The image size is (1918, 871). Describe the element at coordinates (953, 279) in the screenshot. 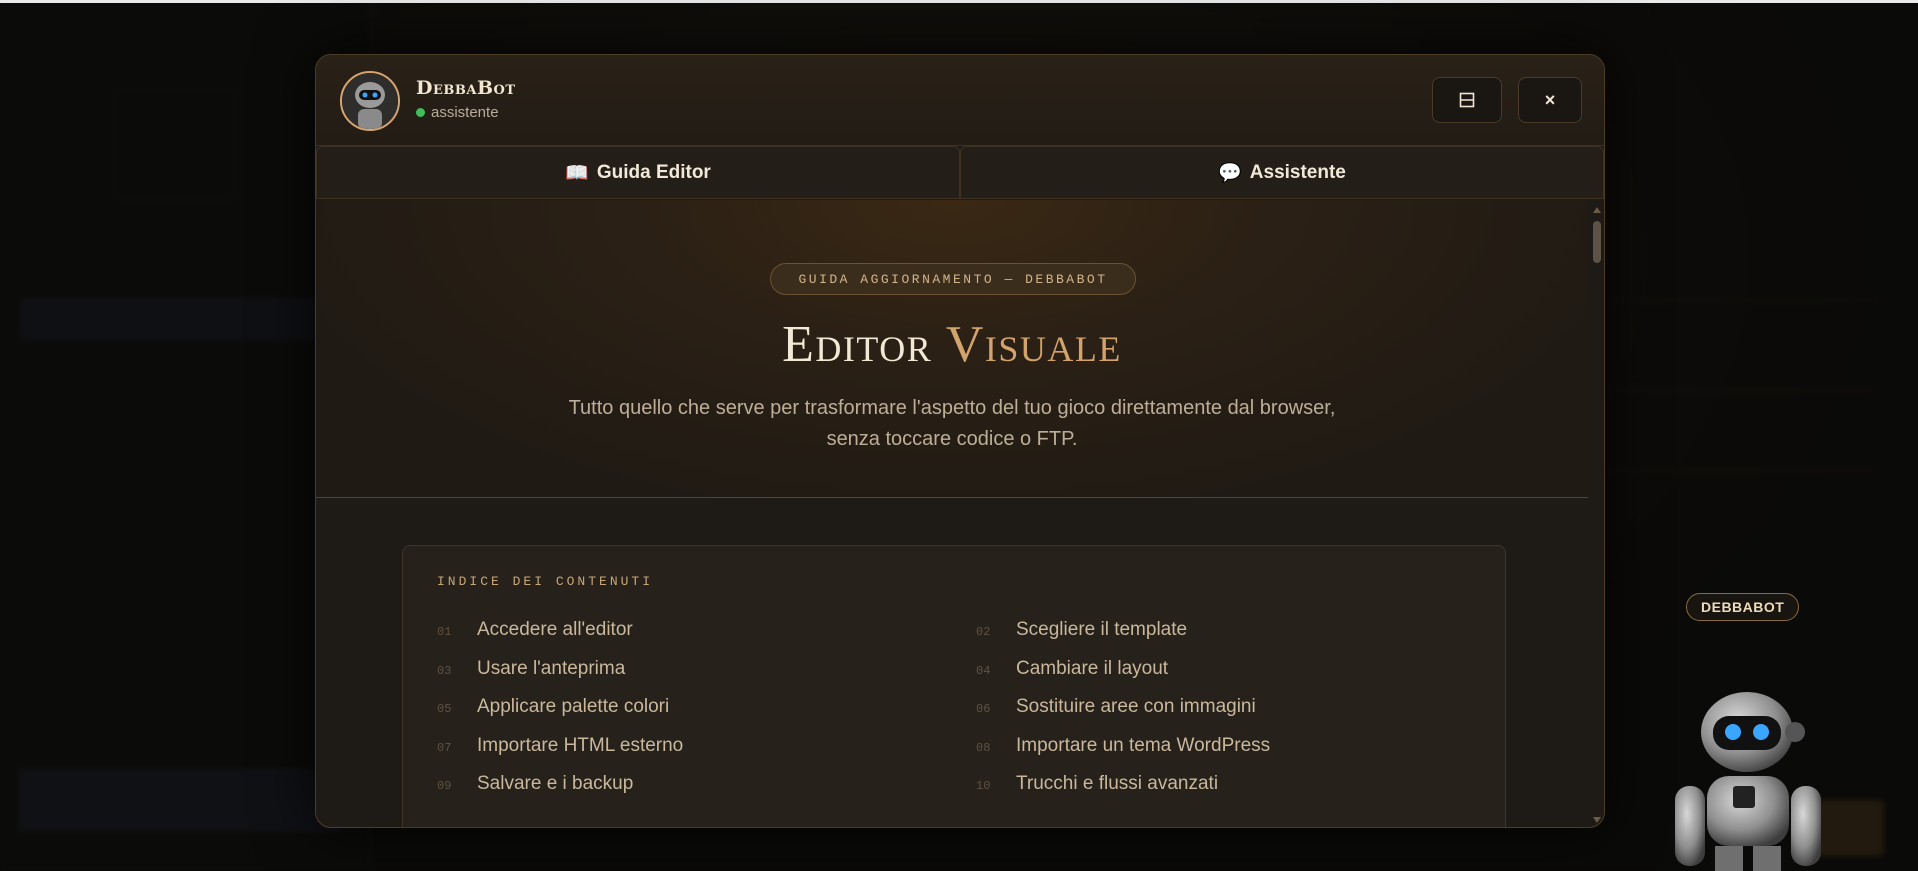

I see `guide-kicker-badge: GUIDA AGGIORNAMENTO — DEBBABOT` at that location.